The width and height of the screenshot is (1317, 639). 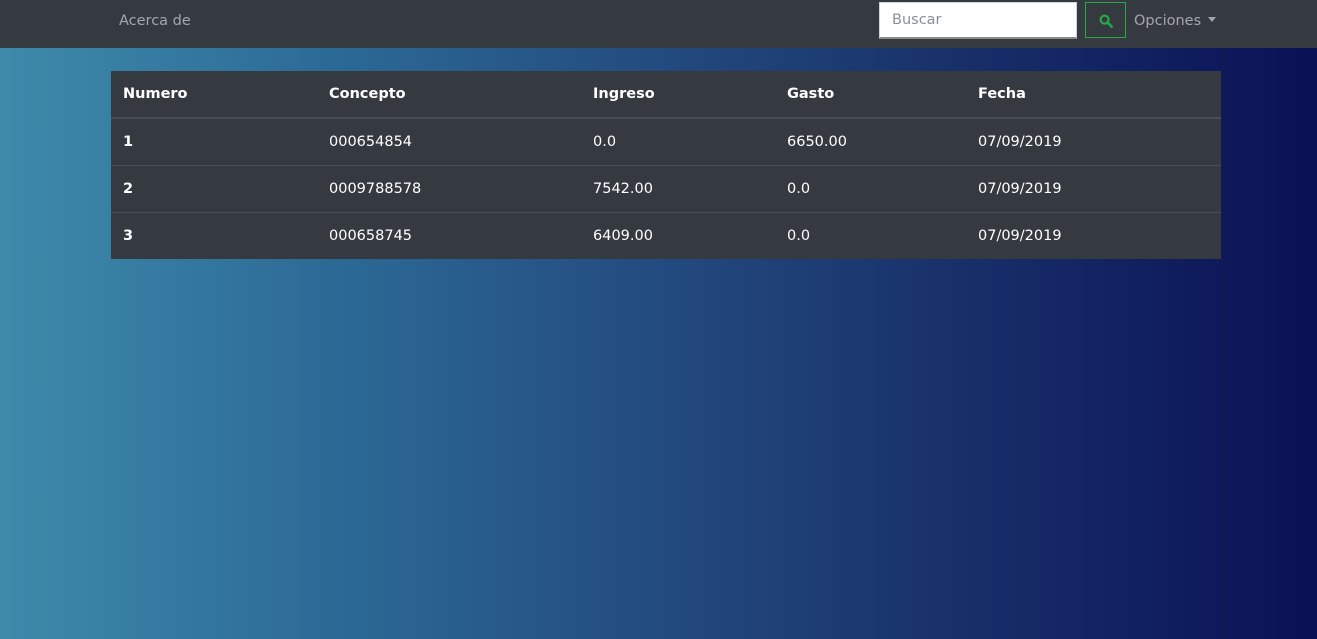 What do you see at coordinates (1212, 19) in the screenshot?
I see `caret-down-icon` at bounding box center [1212, 19].